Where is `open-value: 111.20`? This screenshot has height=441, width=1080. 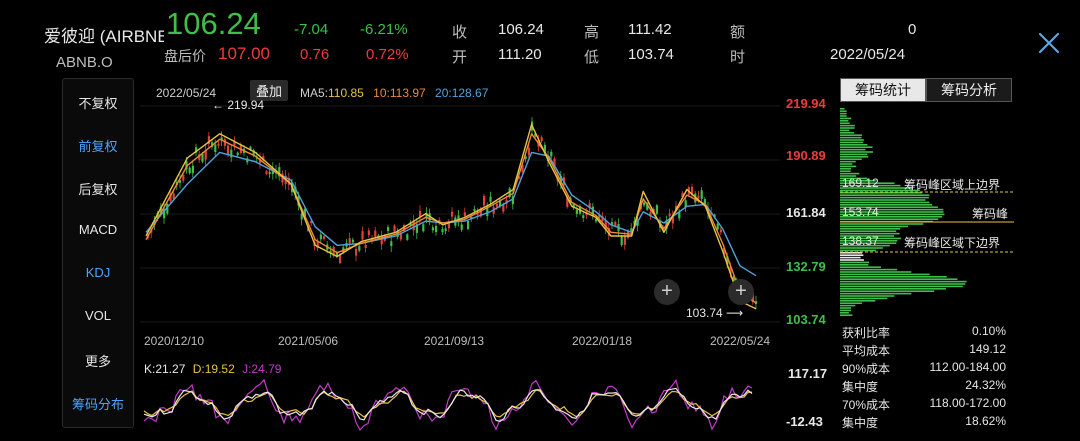
open-value: 111.20 is located at coordinates (520, 54).